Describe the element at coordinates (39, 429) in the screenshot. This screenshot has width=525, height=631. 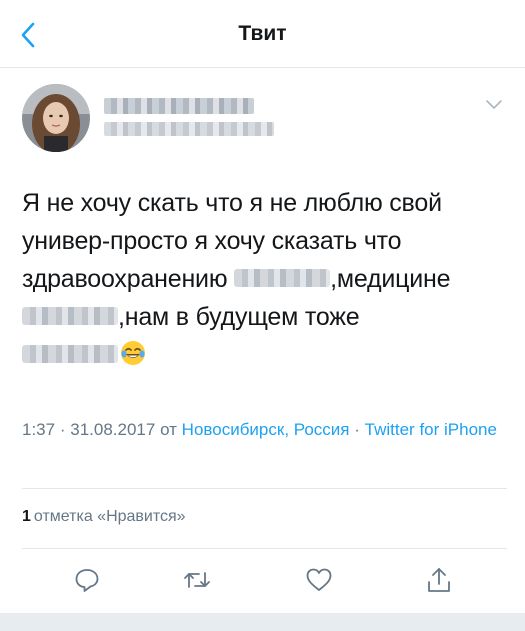
I see `tweet-time: 1:37` at that location.